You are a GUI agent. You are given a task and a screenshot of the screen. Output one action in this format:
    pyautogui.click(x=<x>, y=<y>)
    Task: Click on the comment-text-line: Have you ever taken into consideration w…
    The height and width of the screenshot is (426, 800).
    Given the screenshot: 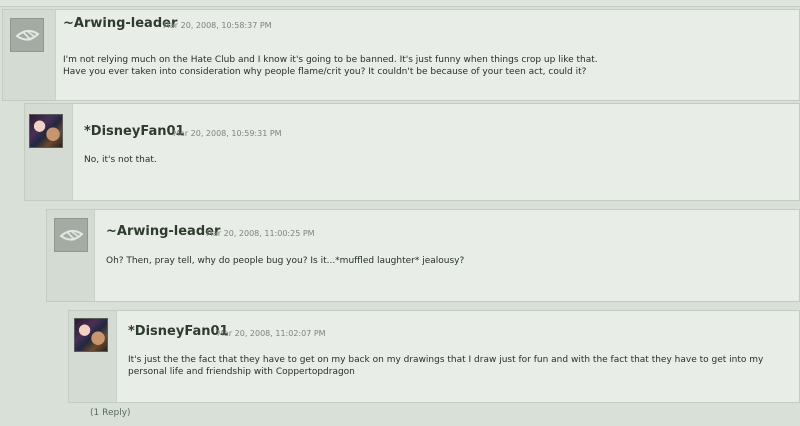 What is the action you would take?
    pyautogui.click(x=325, y=72)
    